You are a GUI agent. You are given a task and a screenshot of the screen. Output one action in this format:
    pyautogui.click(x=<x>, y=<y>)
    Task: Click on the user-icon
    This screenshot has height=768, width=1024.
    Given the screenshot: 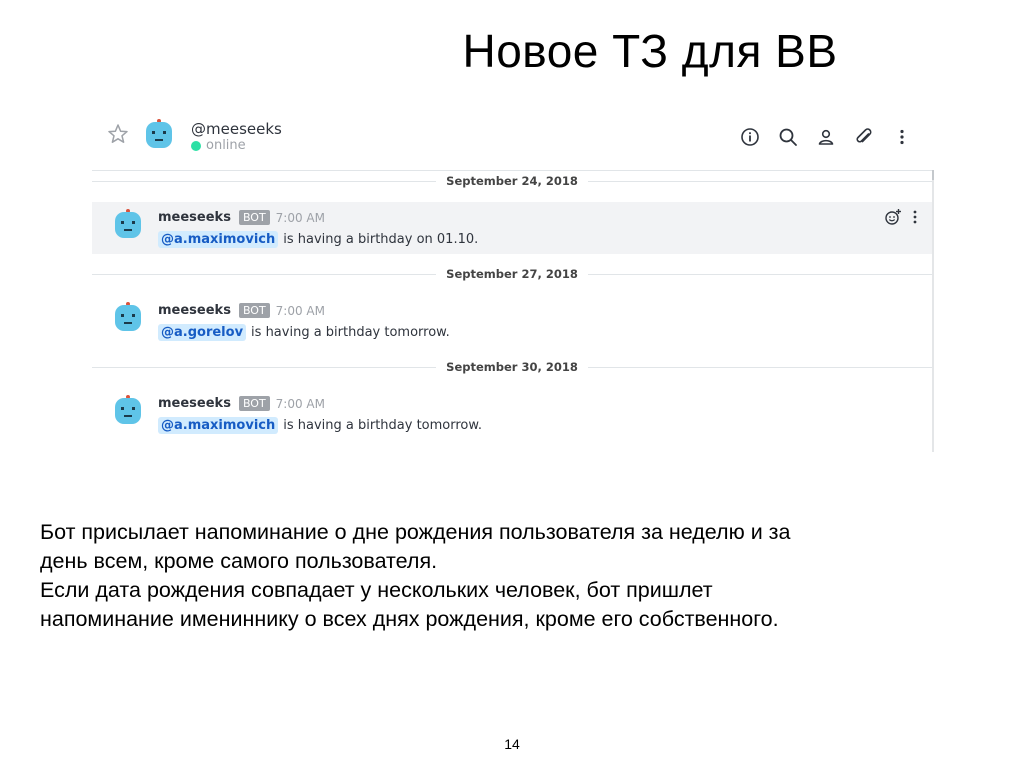 What is the action you would take?
    pyautogui.click(x=826, y=137)
    